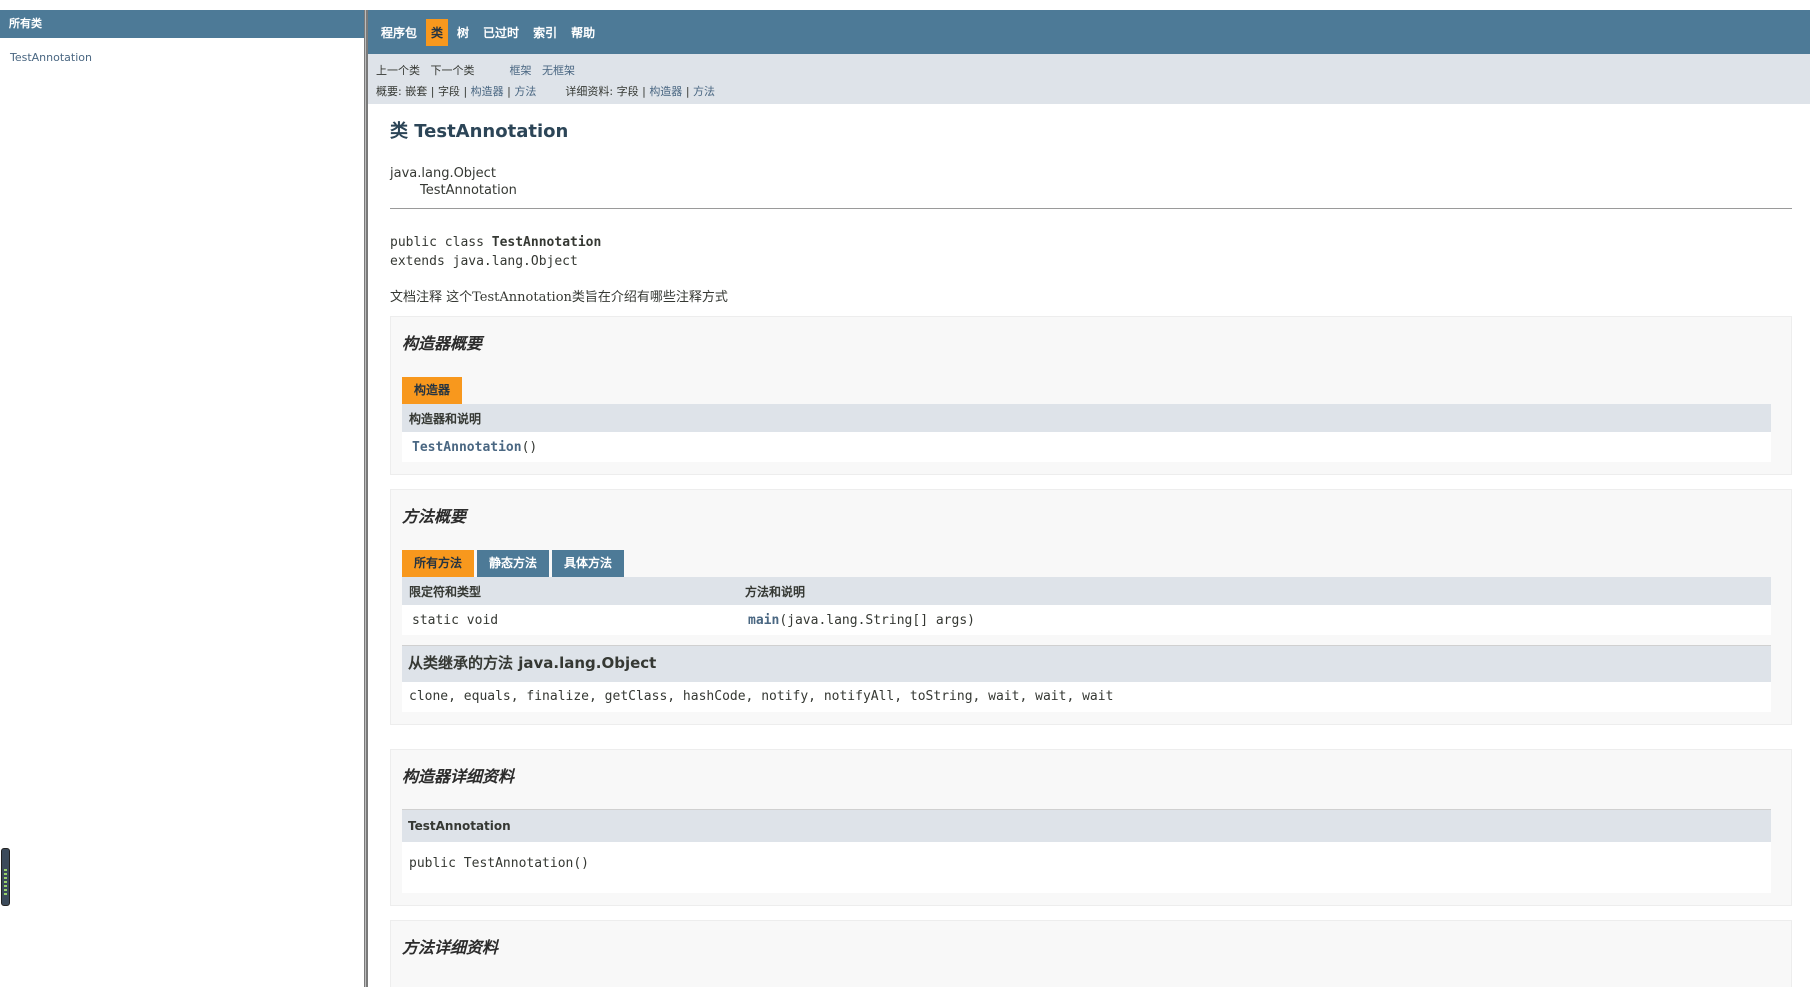 This screenshot has height=987, width=1810. I want to click on column-header-method: 方法和说明, so click(1254, 591).